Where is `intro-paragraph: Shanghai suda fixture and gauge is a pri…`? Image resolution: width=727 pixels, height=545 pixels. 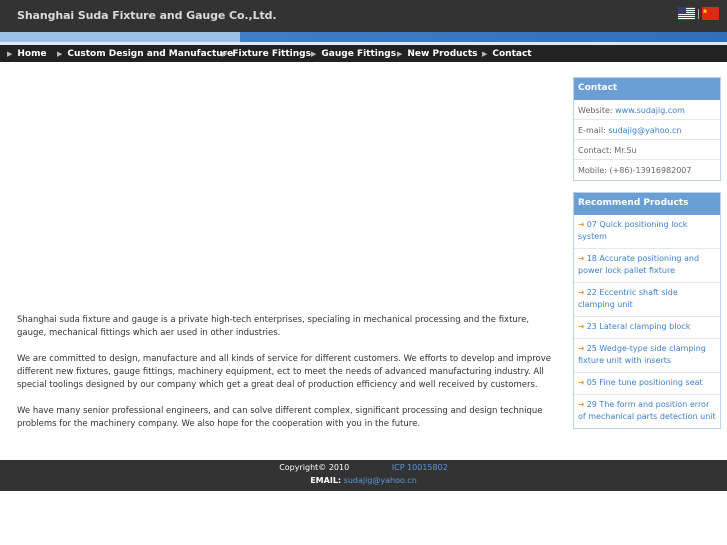
intro-paragraph: Shanghai suda fixture and gauge is a pri… is located at coordinates (273, 326).